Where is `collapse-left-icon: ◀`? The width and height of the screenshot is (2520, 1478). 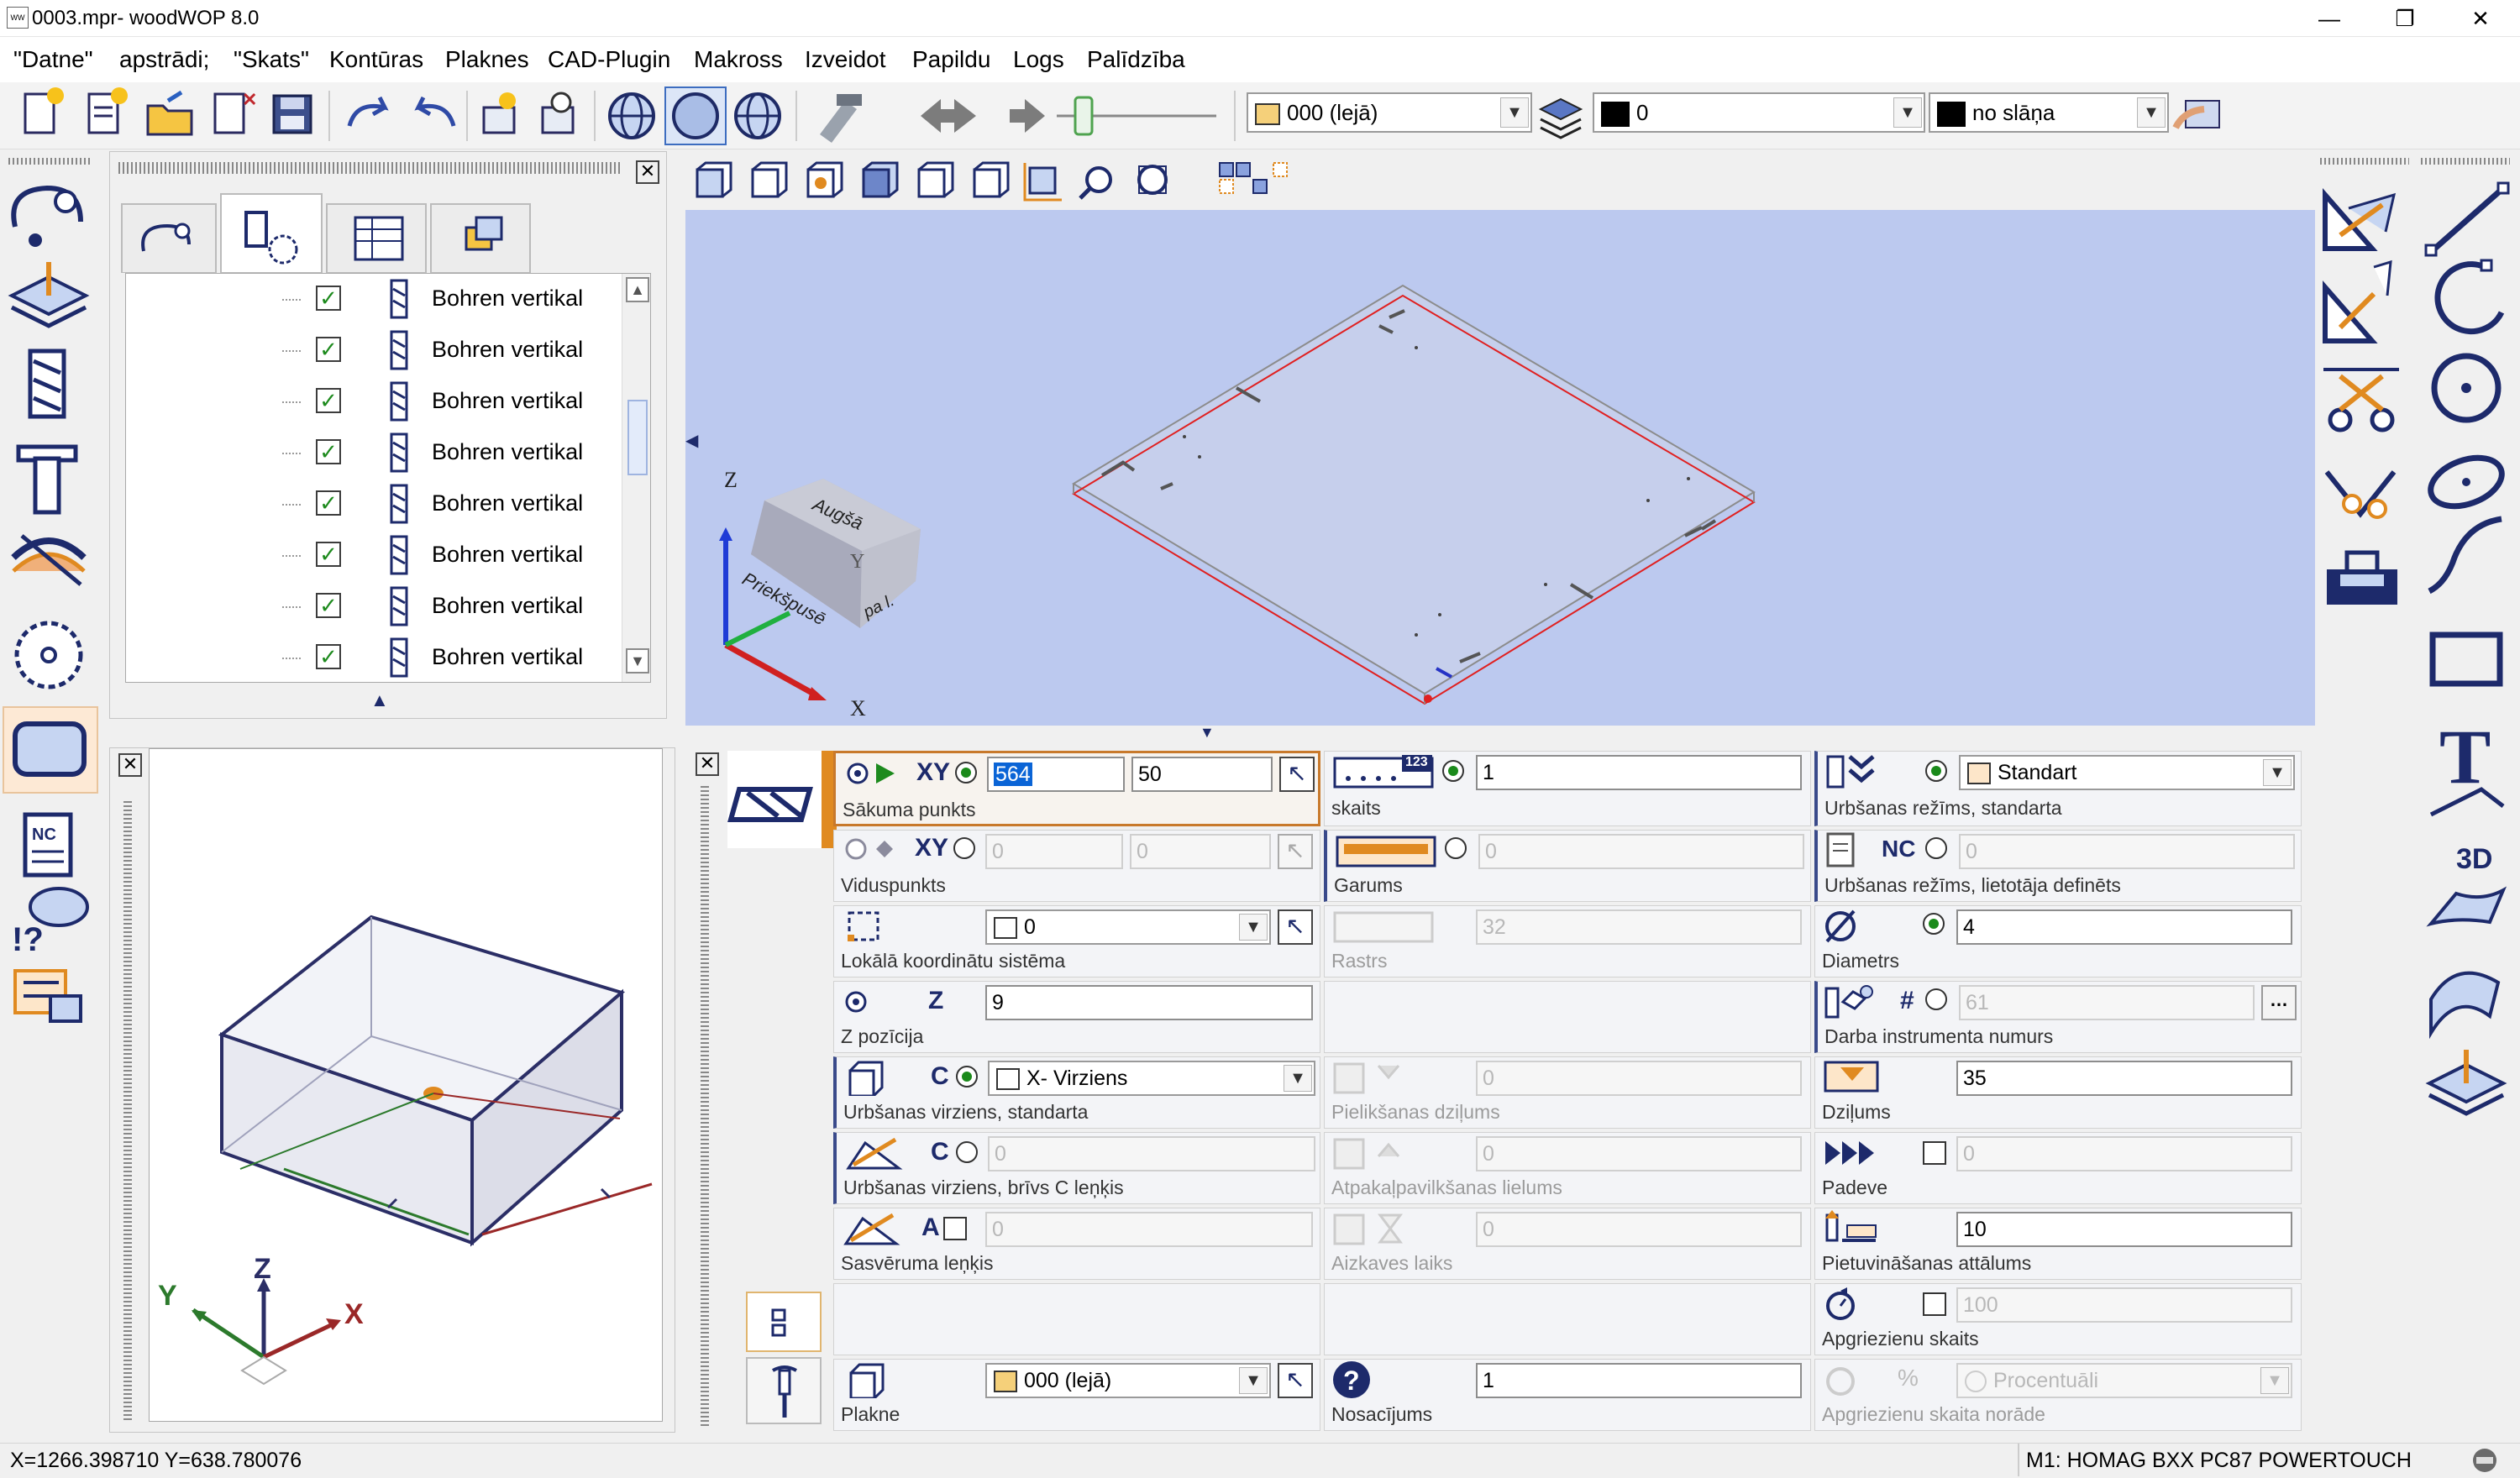
collapse-left-icon: ◀ is located at coordinates (691, 440).